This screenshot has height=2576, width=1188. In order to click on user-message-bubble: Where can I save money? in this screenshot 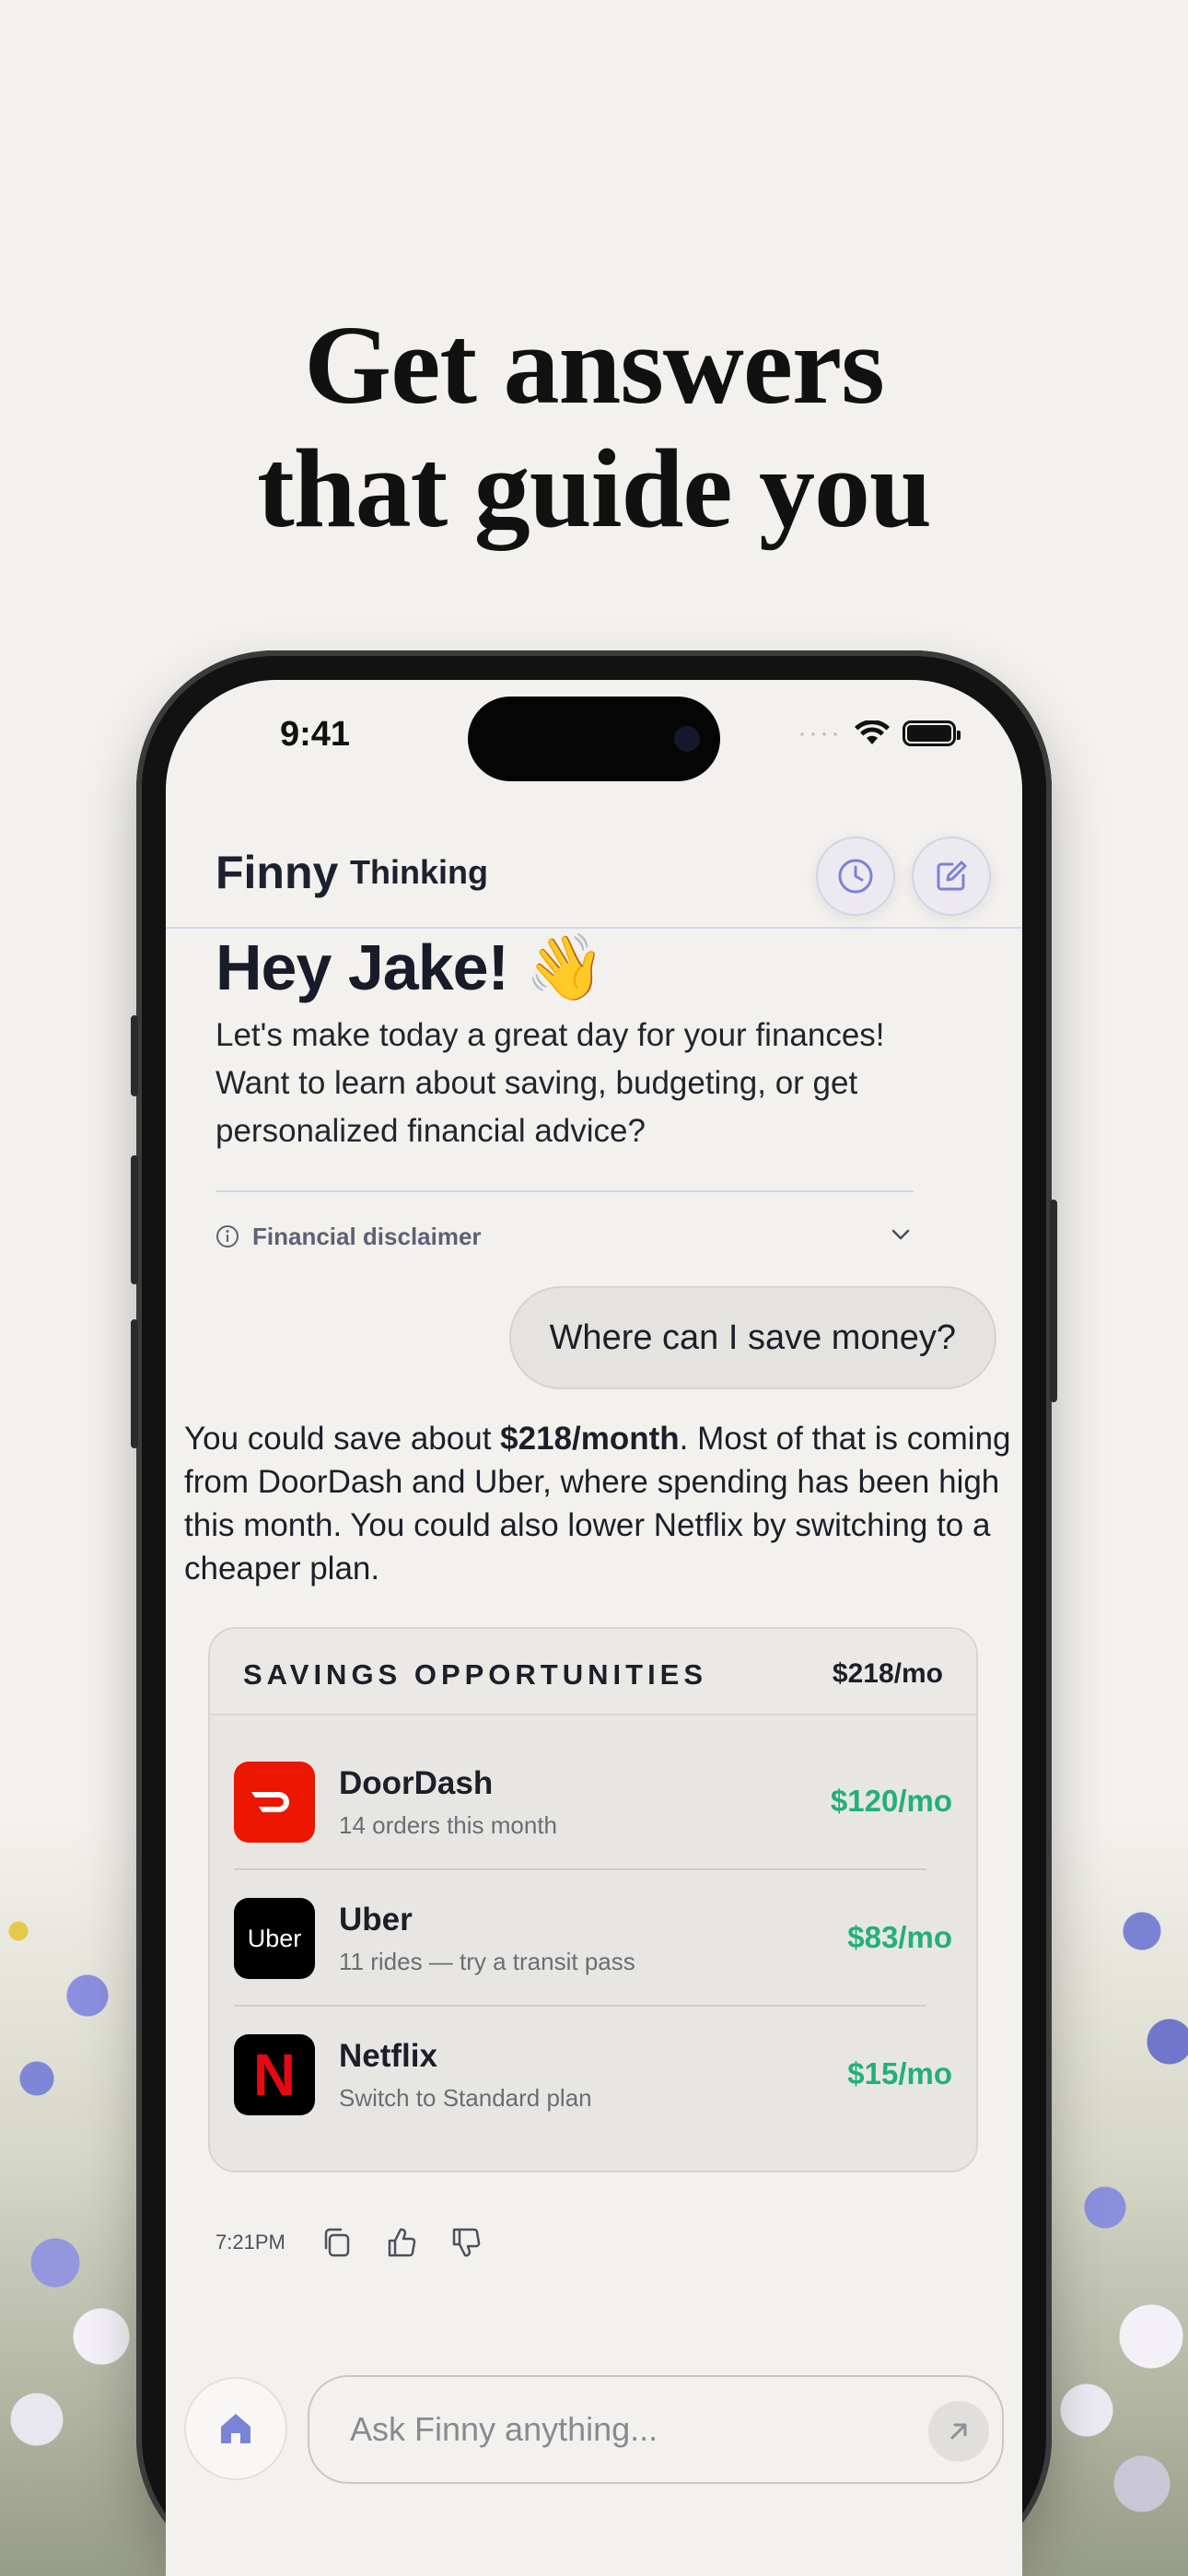, I will do `click(752, 1337)`.